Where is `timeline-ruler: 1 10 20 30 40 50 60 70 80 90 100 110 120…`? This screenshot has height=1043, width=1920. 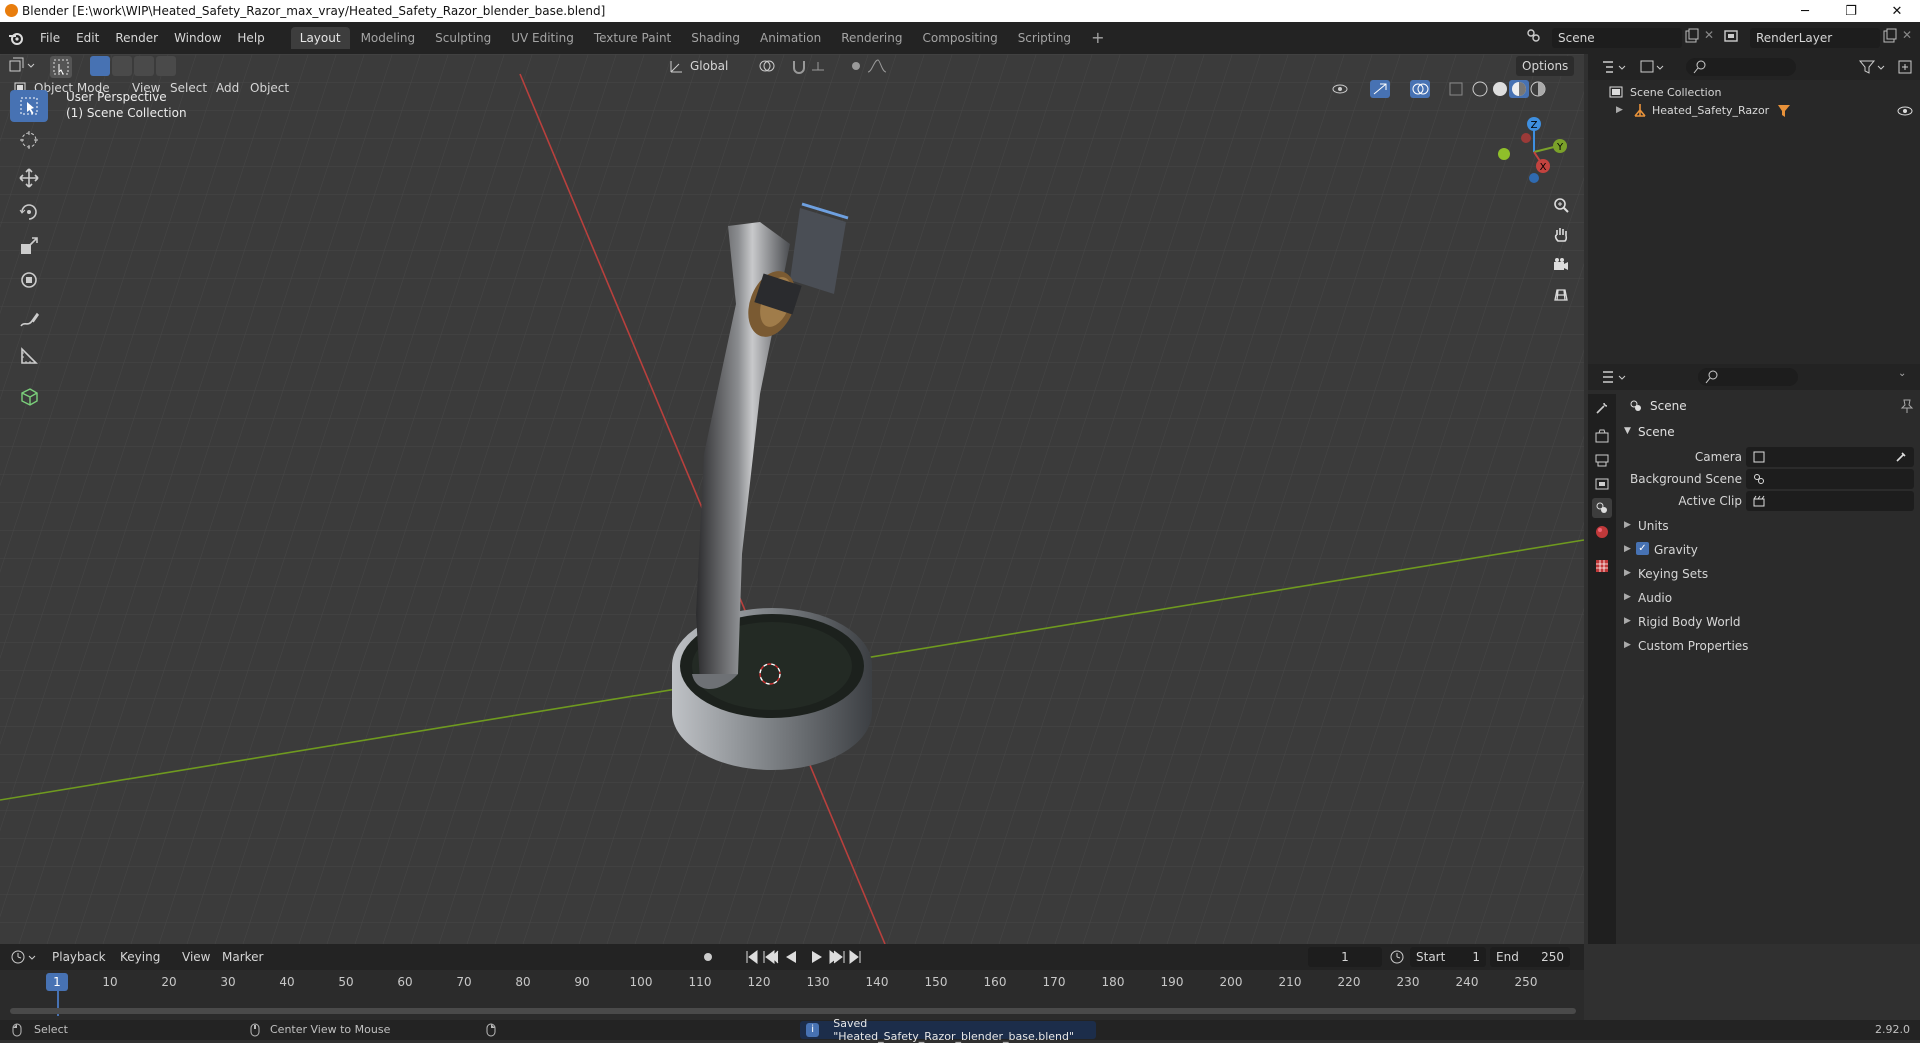 timeline-ruler: 1 10 20 30 40 50 60 70 80 90 100 110 120… is located at coordinates (792, 994).